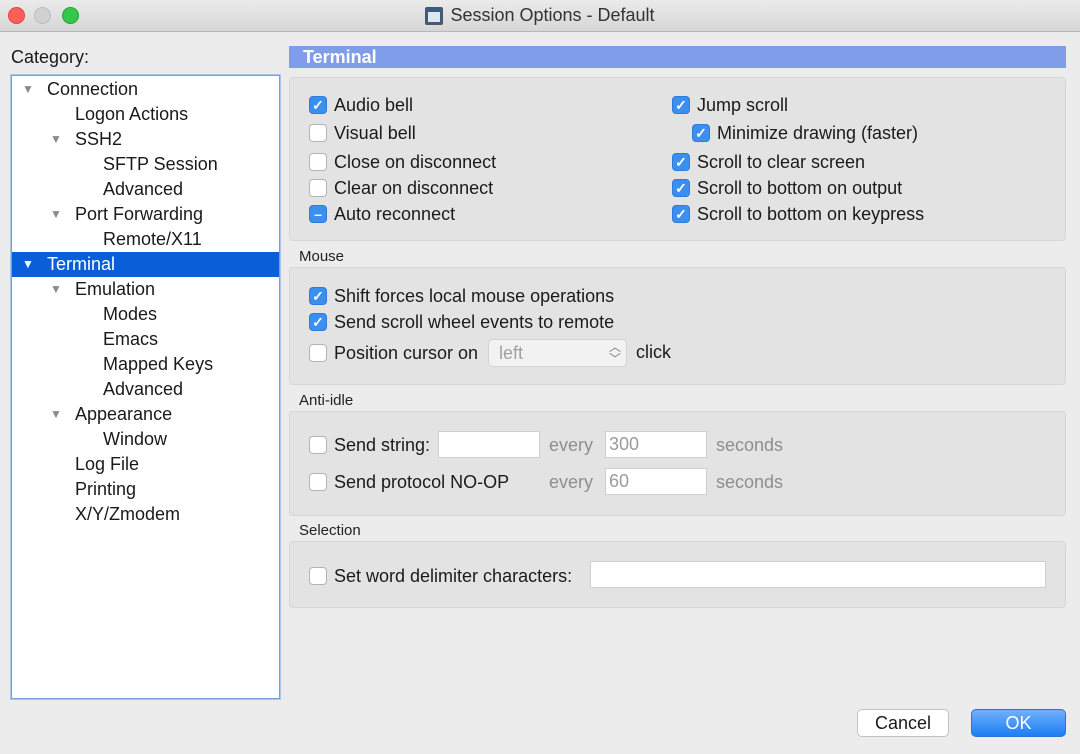 Image resolution: width=1080 pixels, height=754 pixels. What do you see at coordinates (656, 481) in the screenshot?
I see `send-noop-interval-input: 60` at bounding box center [656, 481].